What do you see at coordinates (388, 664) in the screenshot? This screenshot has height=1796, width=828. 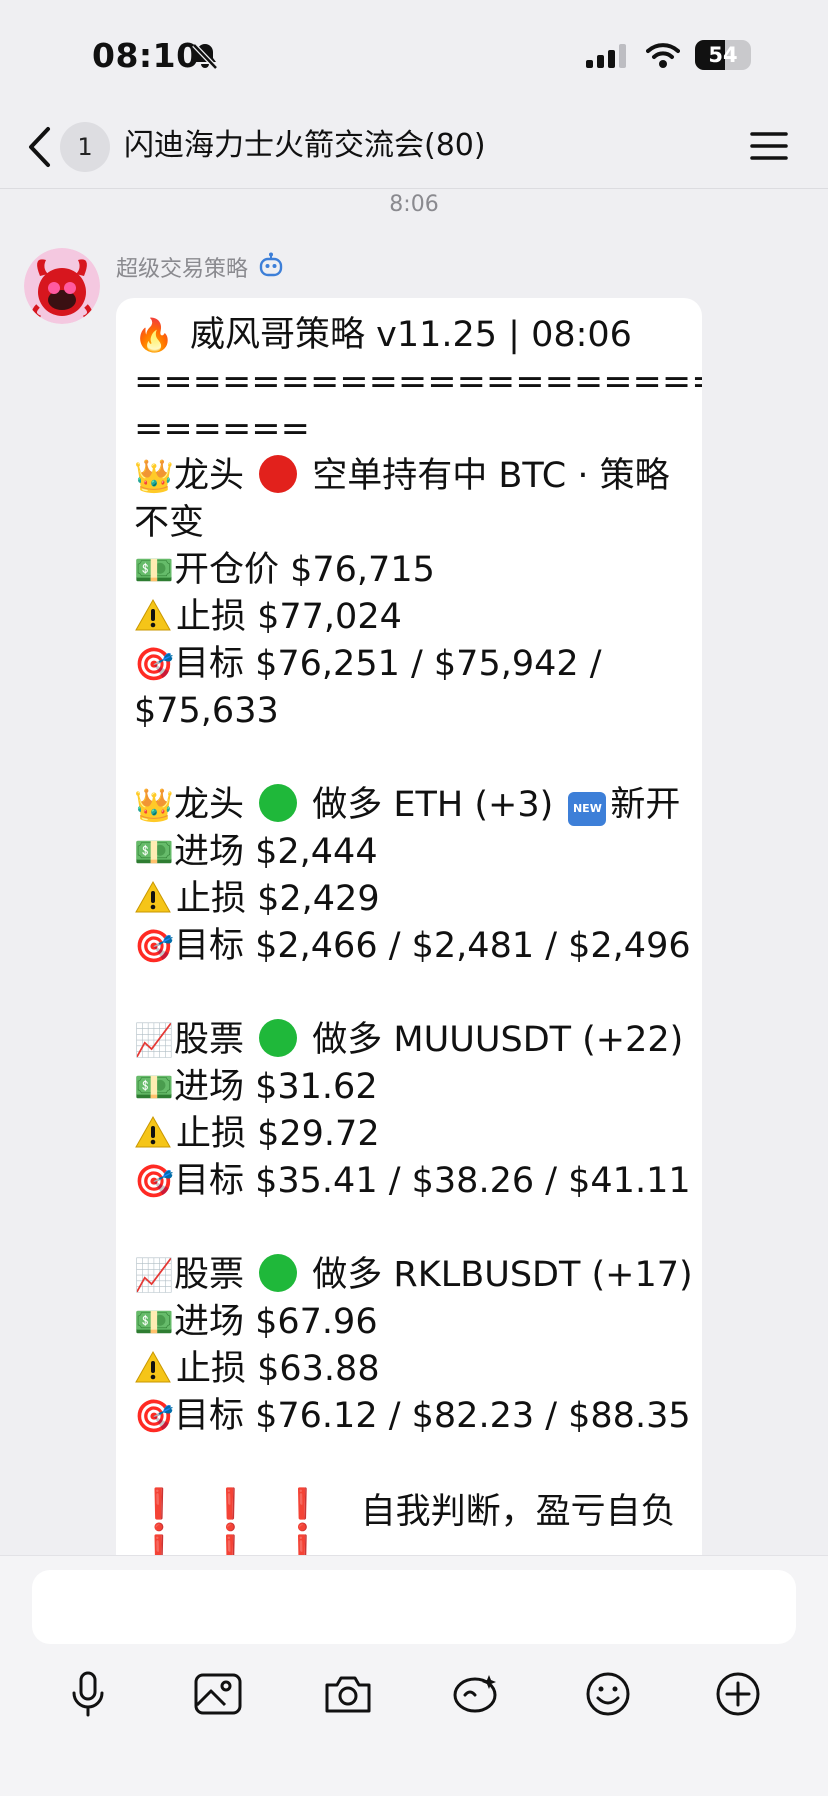 I see `targets: 目标 $76,251 / $75,942 /` at bounding box center [388, 664].